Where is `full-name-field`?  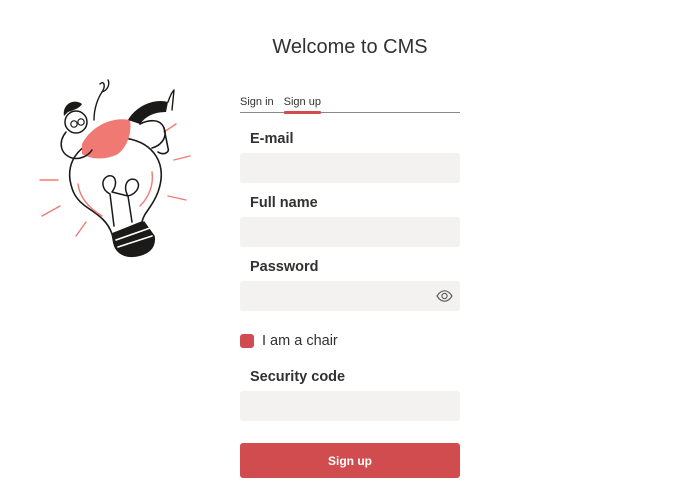
full-name-field is located at coordinates (350, 232).